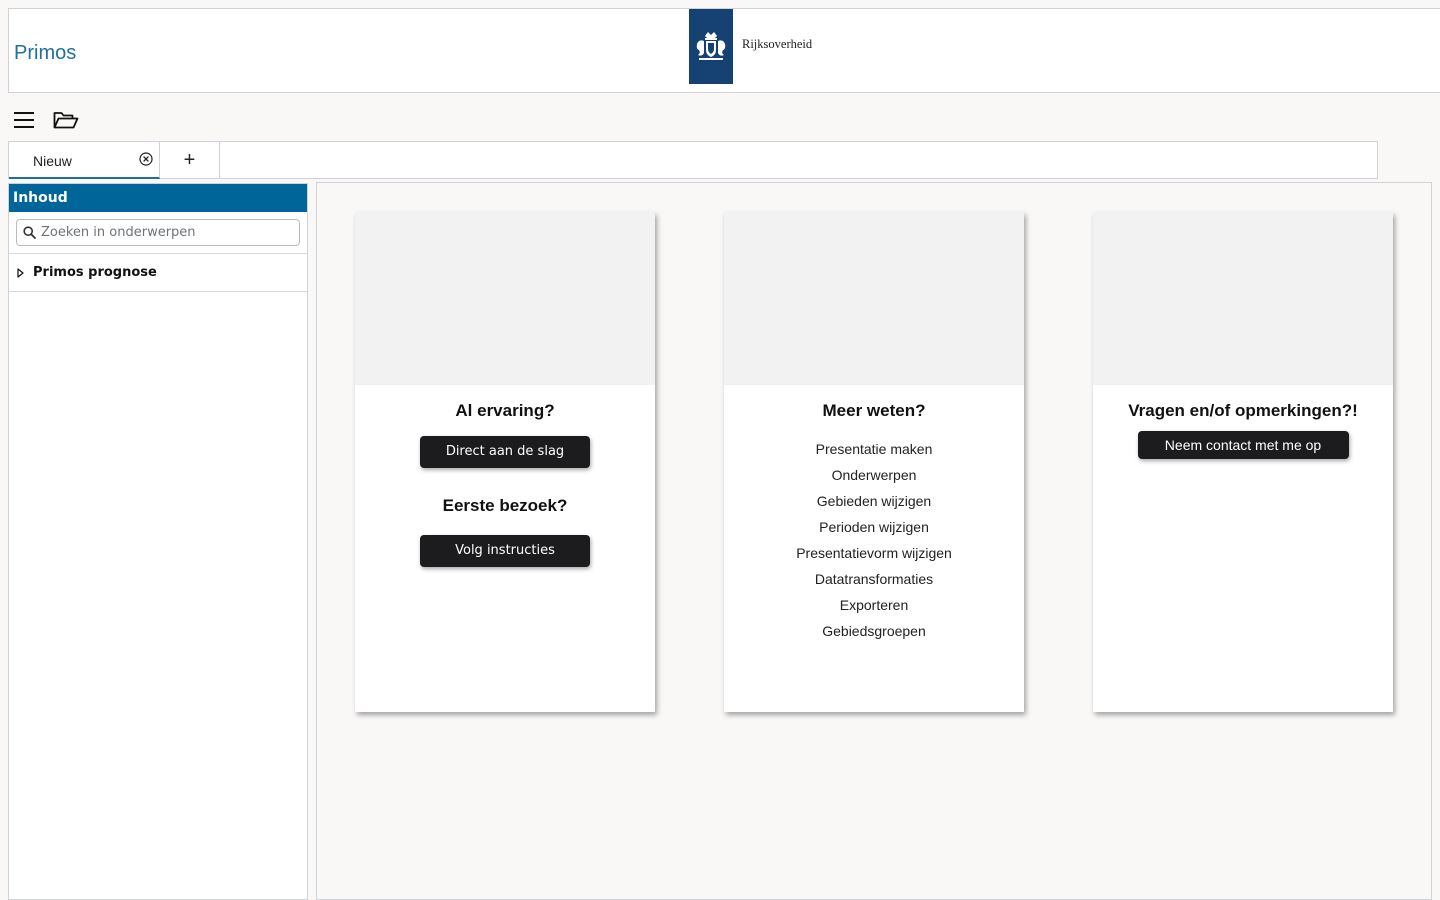 The width and height of the screenshot is (1440, 900). Describe the element at coordinates (505, 551) in the screenshot. I see `follow-instructions-button: Volg instructies` at that location.